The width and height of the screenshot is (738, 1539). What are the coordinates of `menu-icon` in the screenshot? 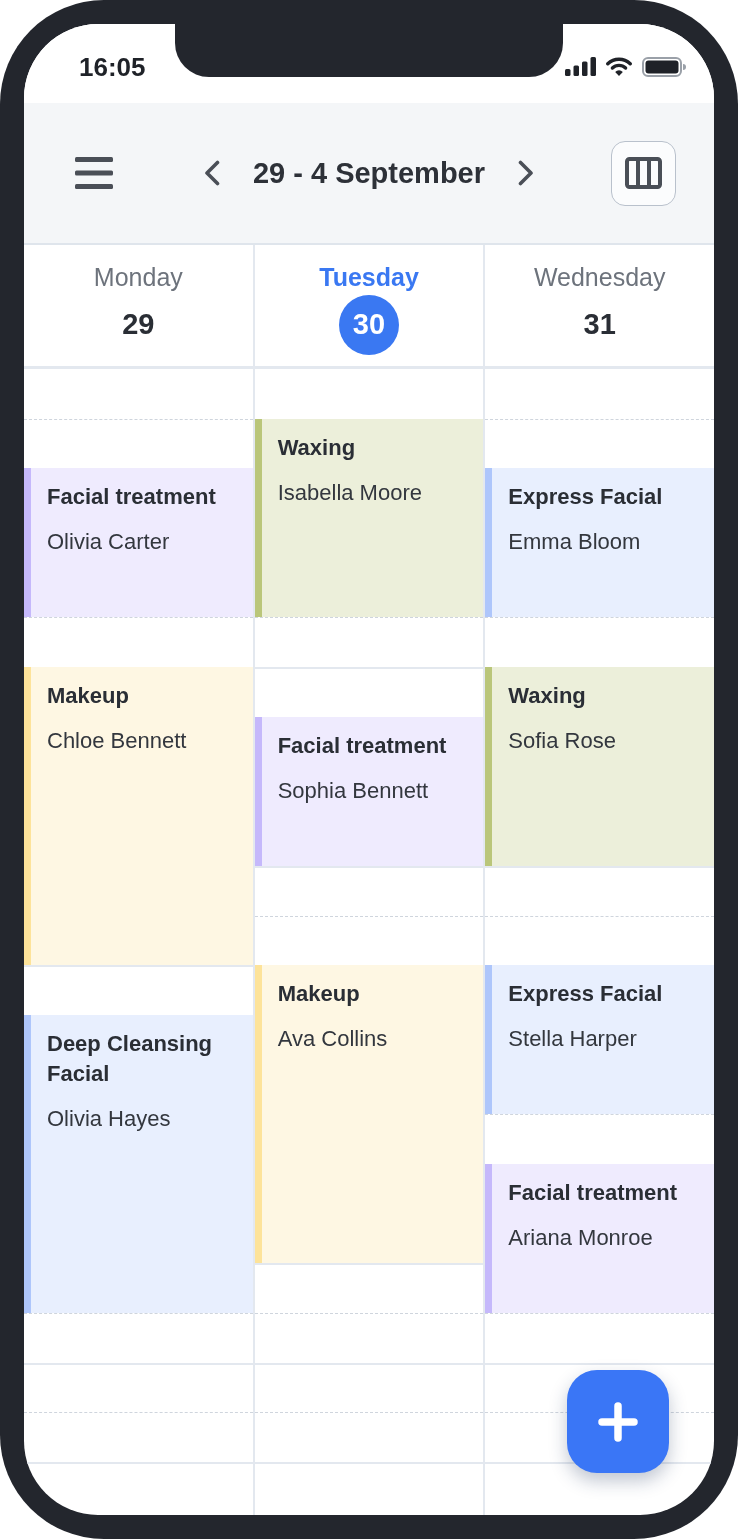 It's located at (94, 173).